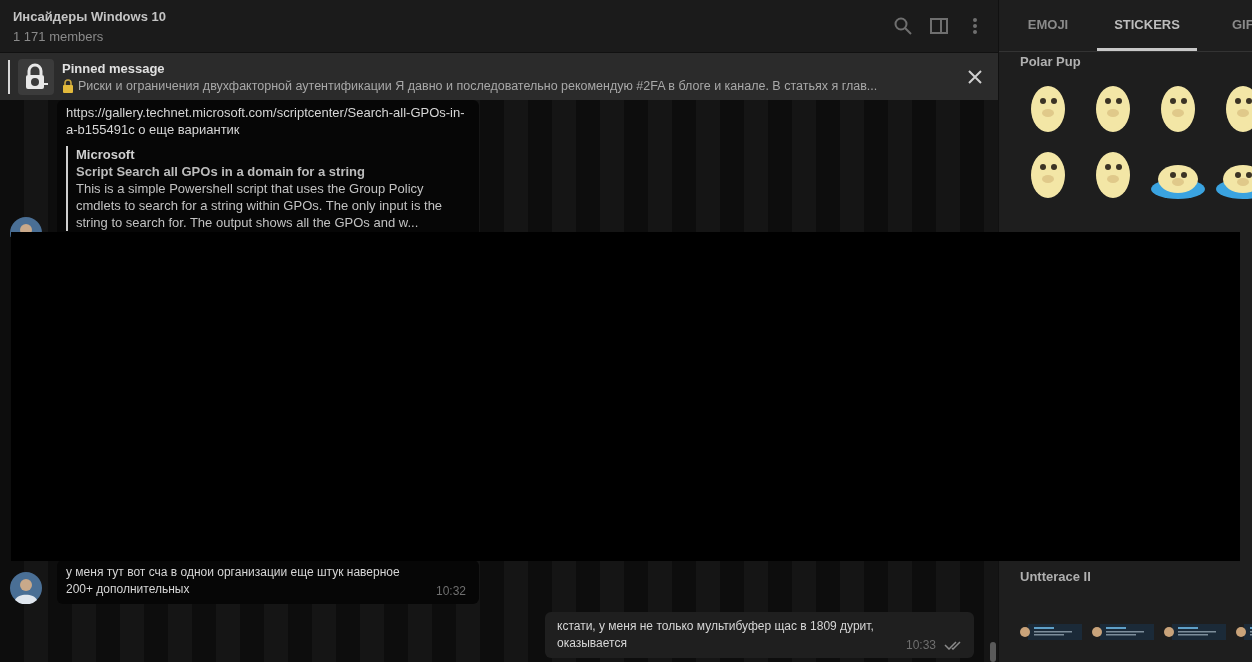 The image size is (1252, 662). What do you see at coordinates (450, 590) in the screenshot?
I see `message-time: 10:32` at bounding box center [450, 590].